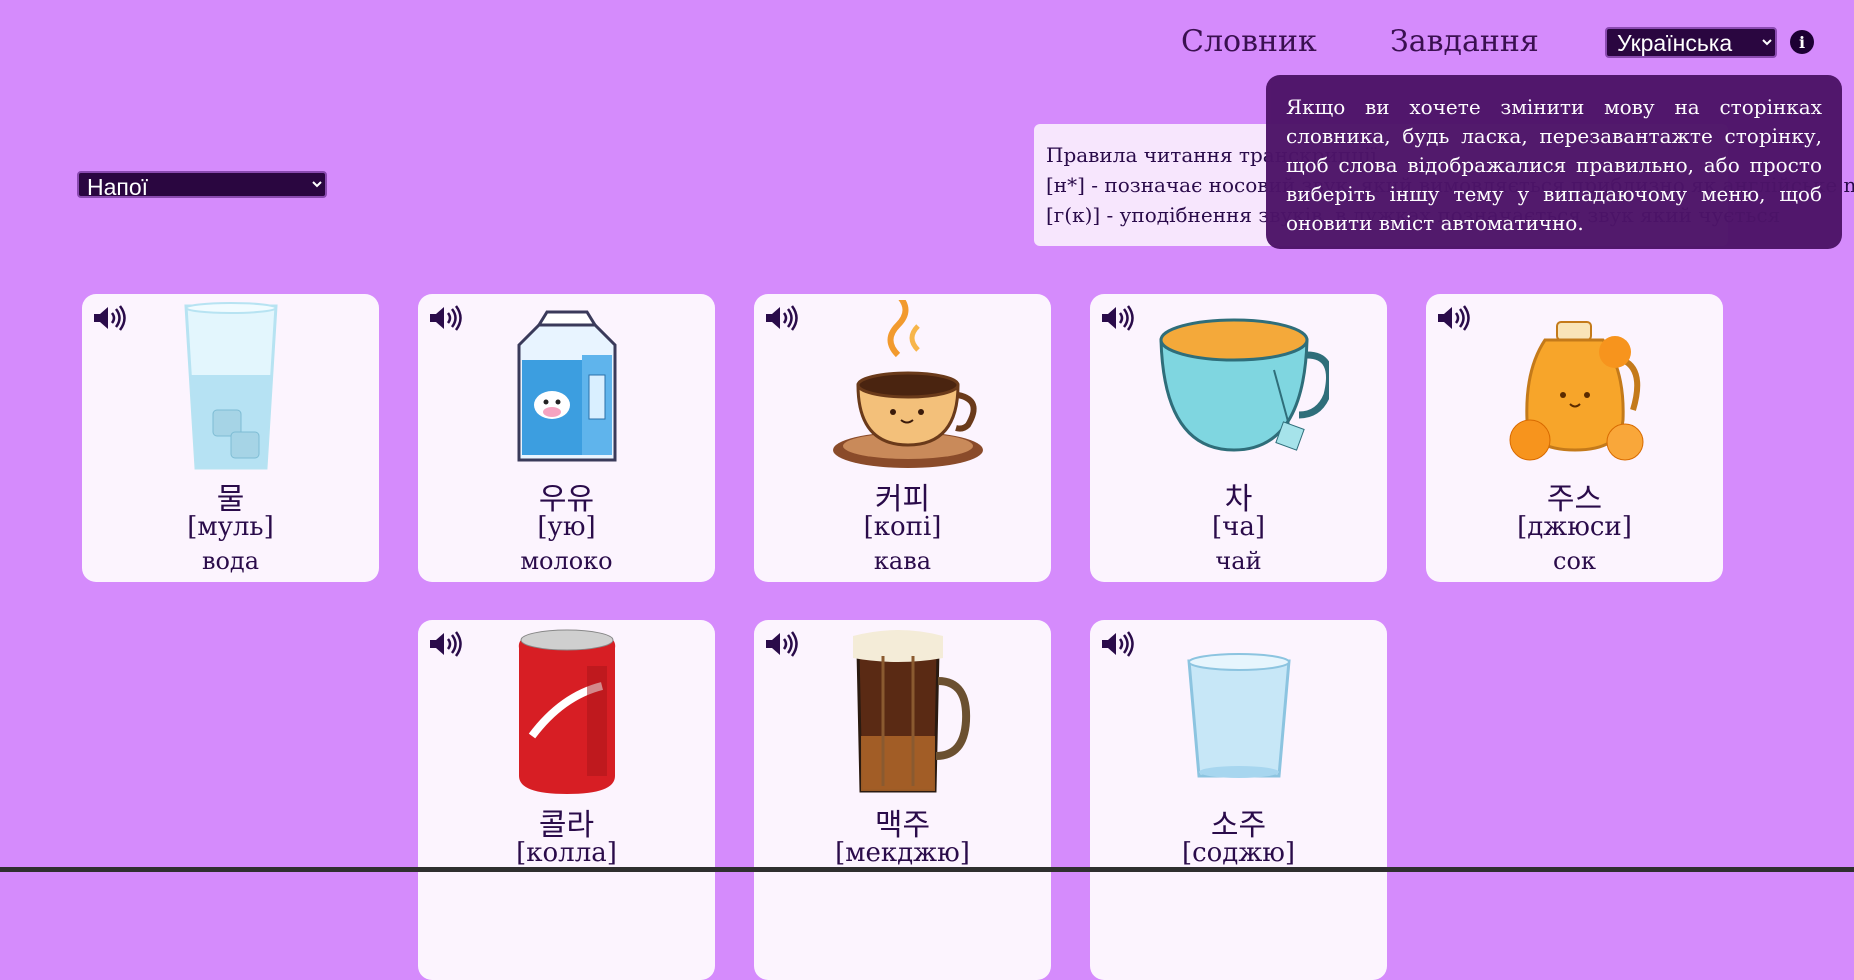 The height and width of the screenshot is (980, 1854). What do you see at coordinates (902, 527) in the screenshot?
I see `card-transliteration: [копі]` at bounding box center [902, 527].